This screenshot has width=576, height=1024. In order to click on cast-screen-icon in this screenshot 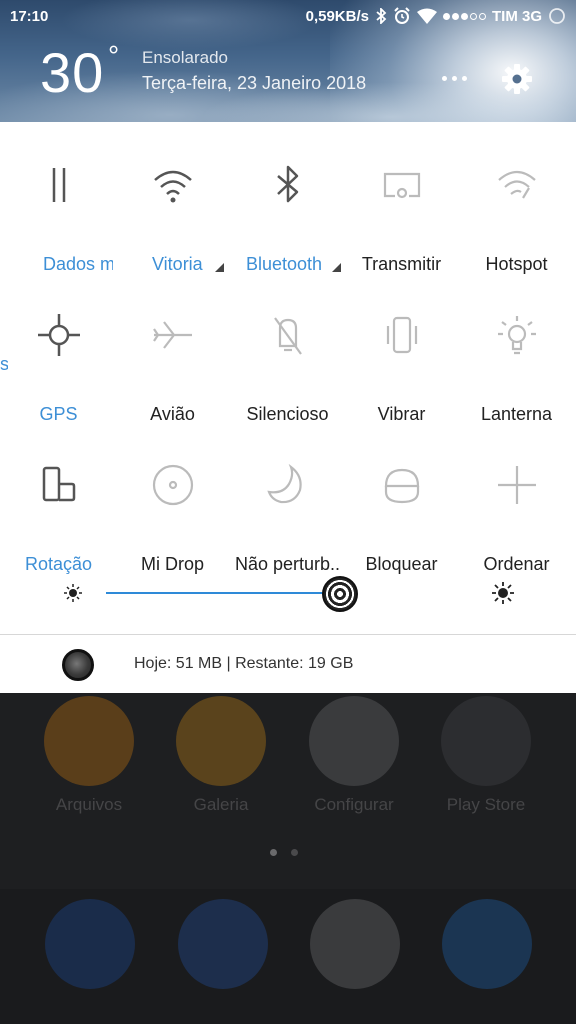, I will do `click(402, 185)`.